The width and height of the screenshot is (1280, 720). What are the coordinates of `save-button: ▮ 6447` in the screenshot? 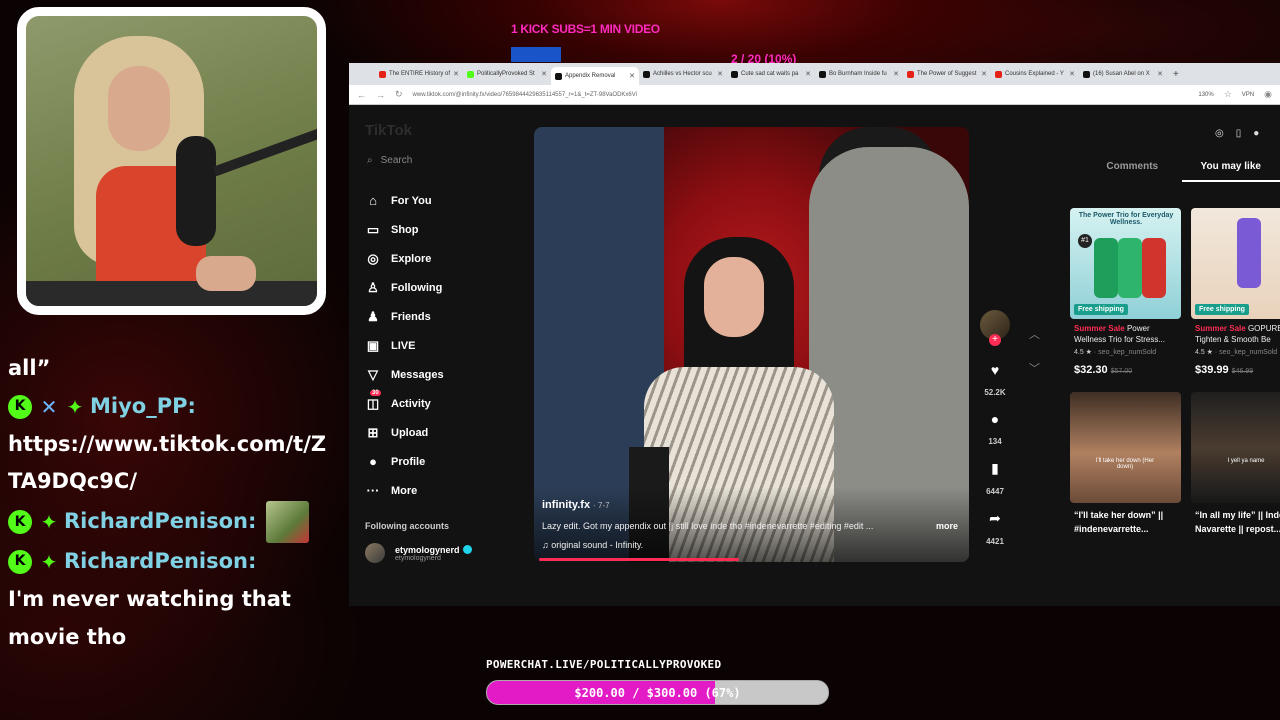 It's located at (995, 478).